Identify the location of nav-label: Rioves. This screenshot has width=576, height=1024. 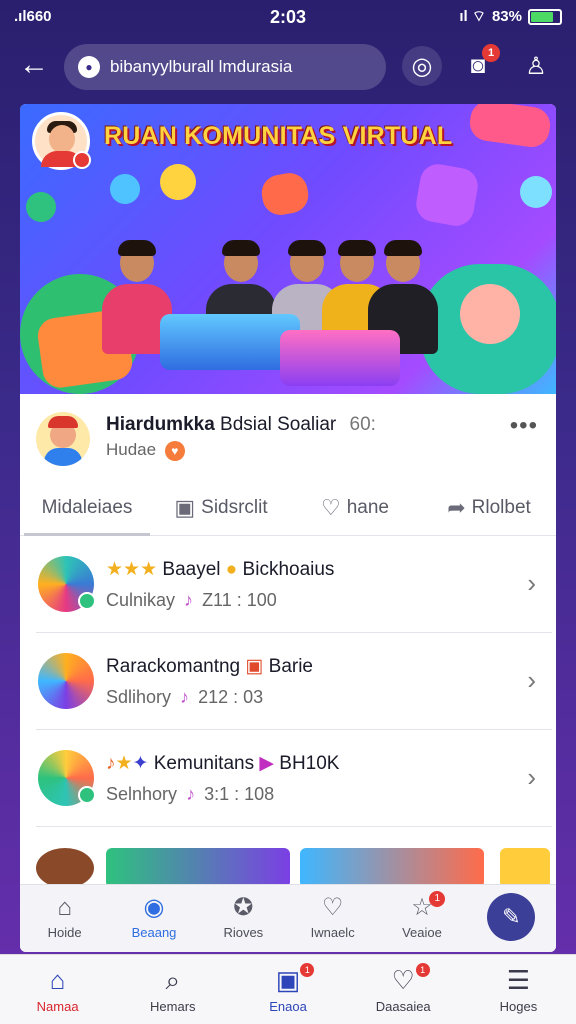
(243, 932).